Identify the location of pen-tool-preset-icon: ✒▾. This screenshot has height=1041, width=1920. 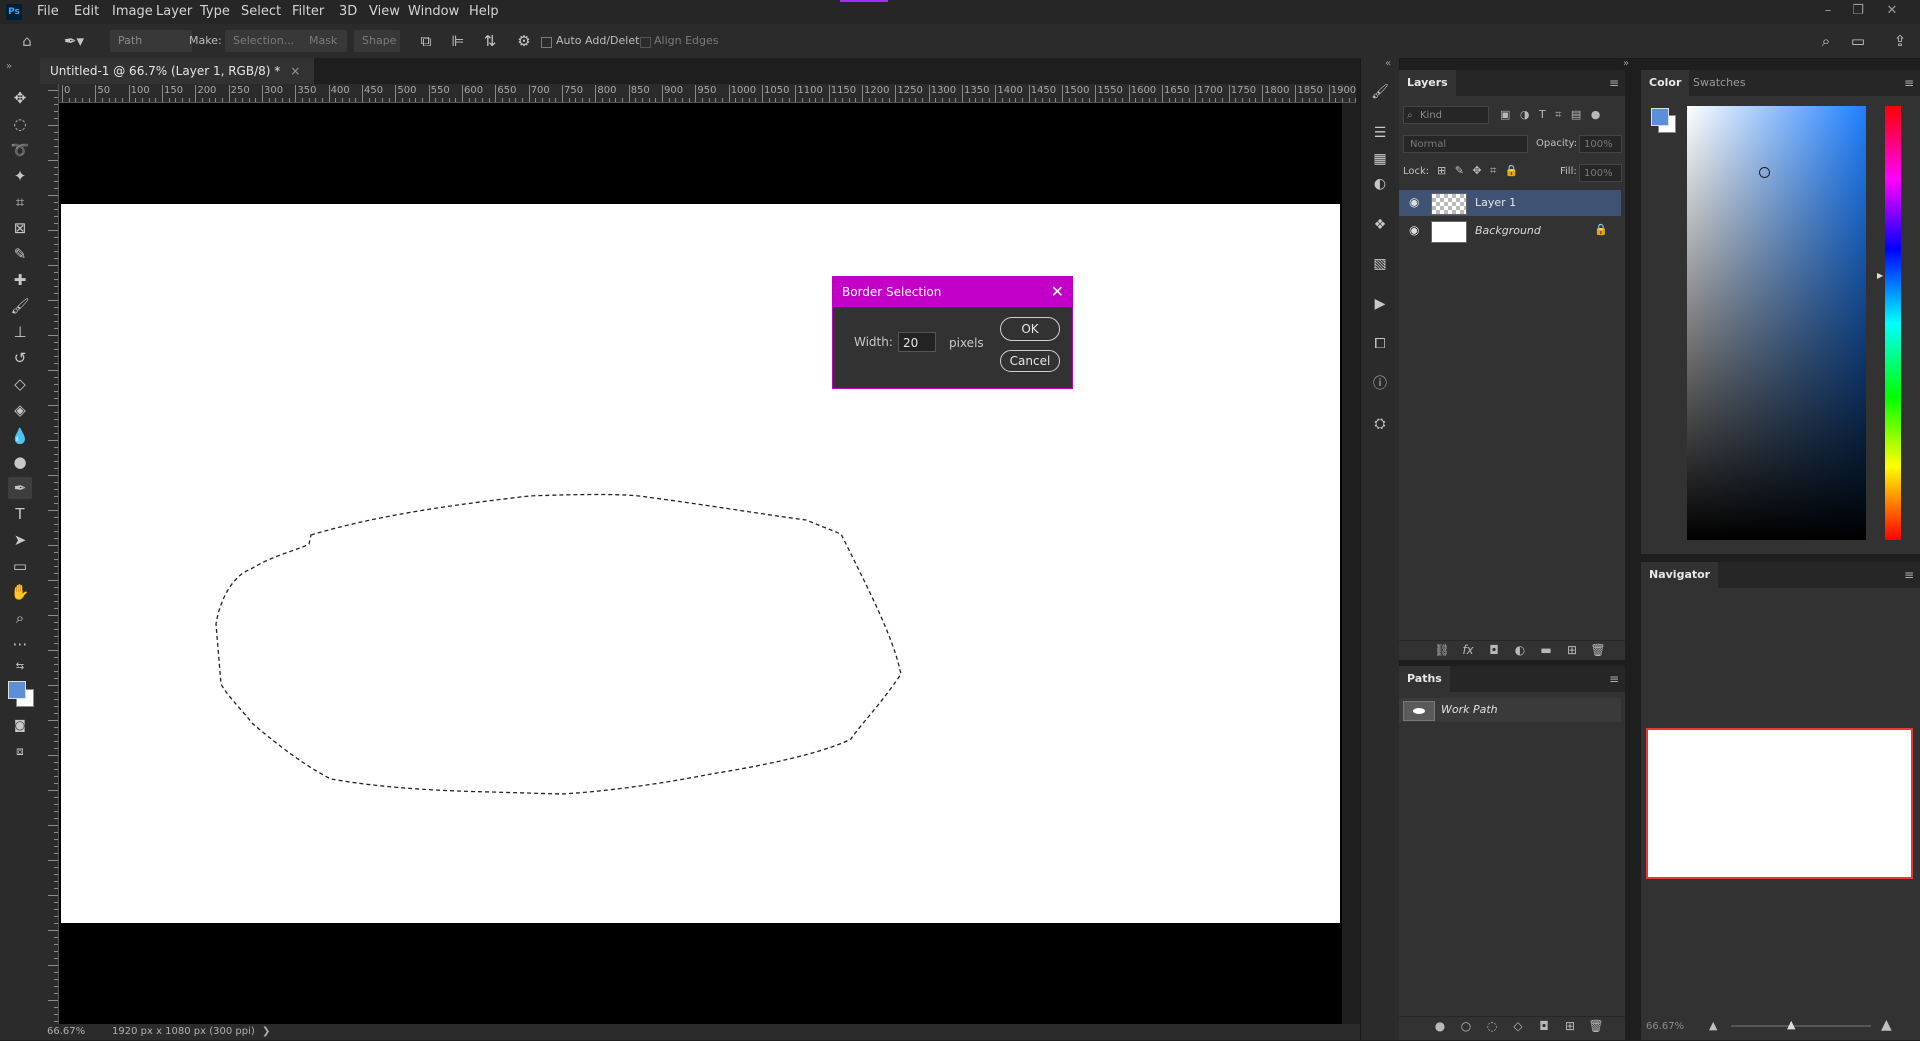
(74, 41).